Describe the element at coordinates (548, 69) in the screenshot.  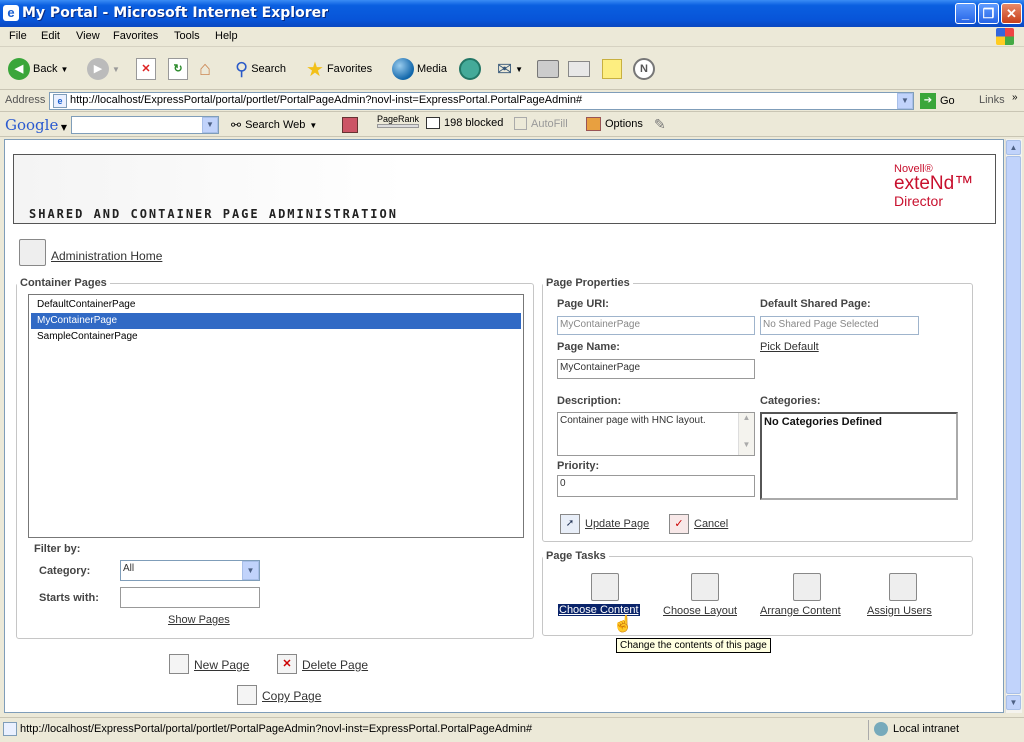
I see `print-button` at that location.